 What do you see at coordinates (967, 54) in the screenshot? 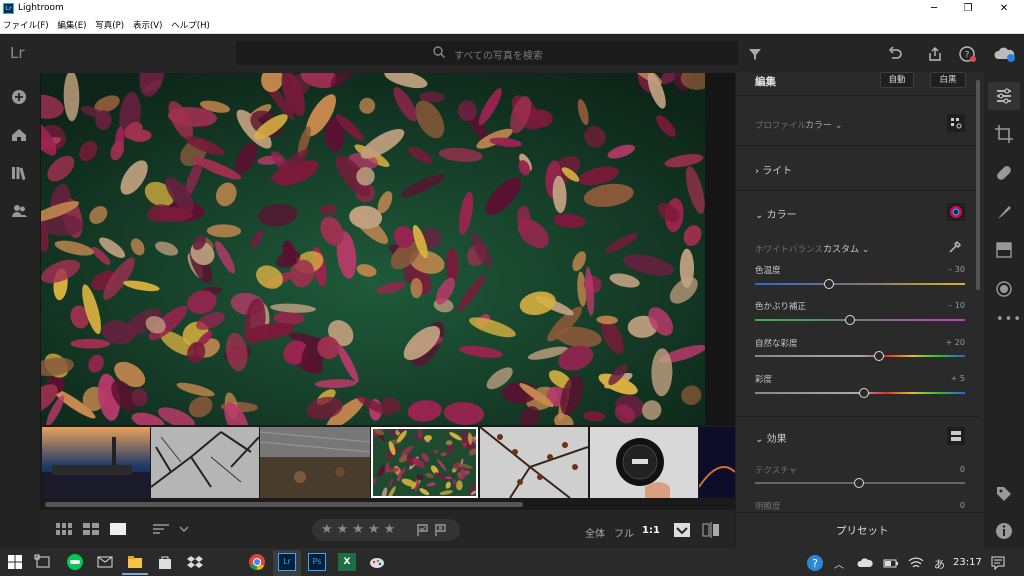
I see `help-icon: ?` at bounding box center [967, 54].